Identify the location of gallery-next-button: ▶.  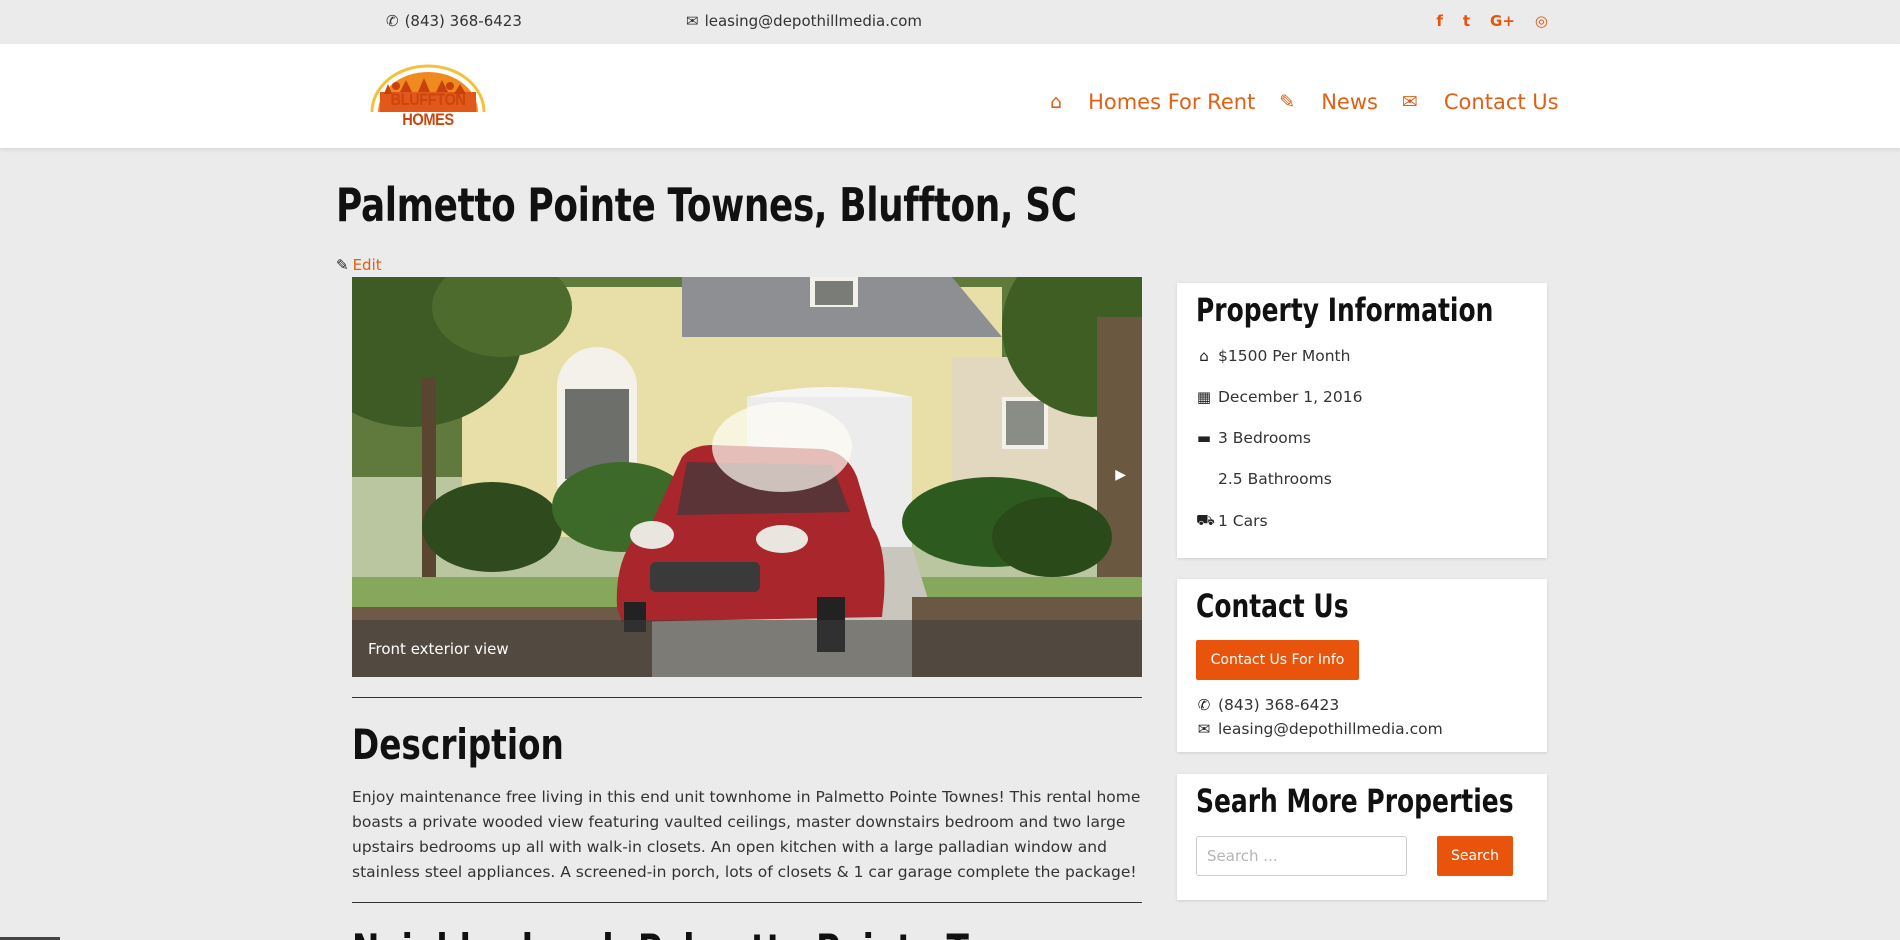
(1120, 475).